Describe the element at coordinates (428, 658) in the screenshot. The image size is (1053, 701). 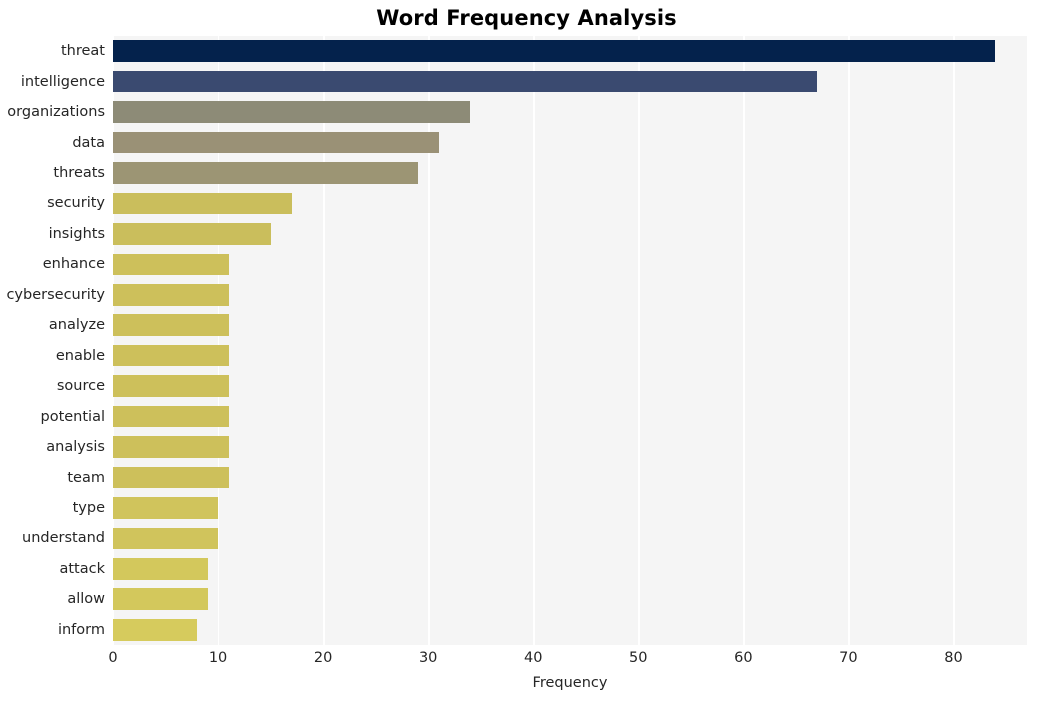
I see `x-tick-label-30: 30` at that location.